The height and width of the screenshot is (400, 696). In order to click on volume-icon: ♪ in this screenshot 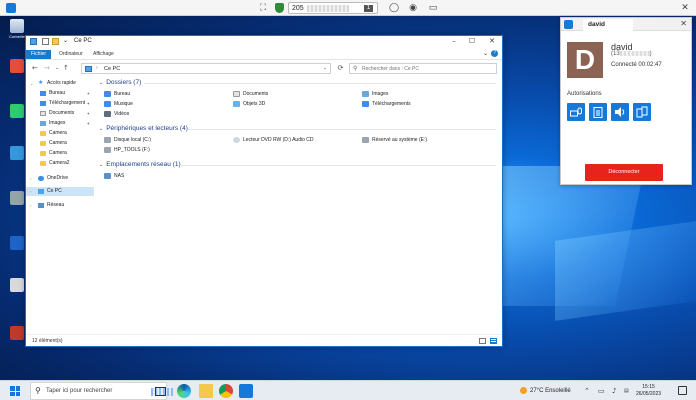, I will do `click(614, 391)`.